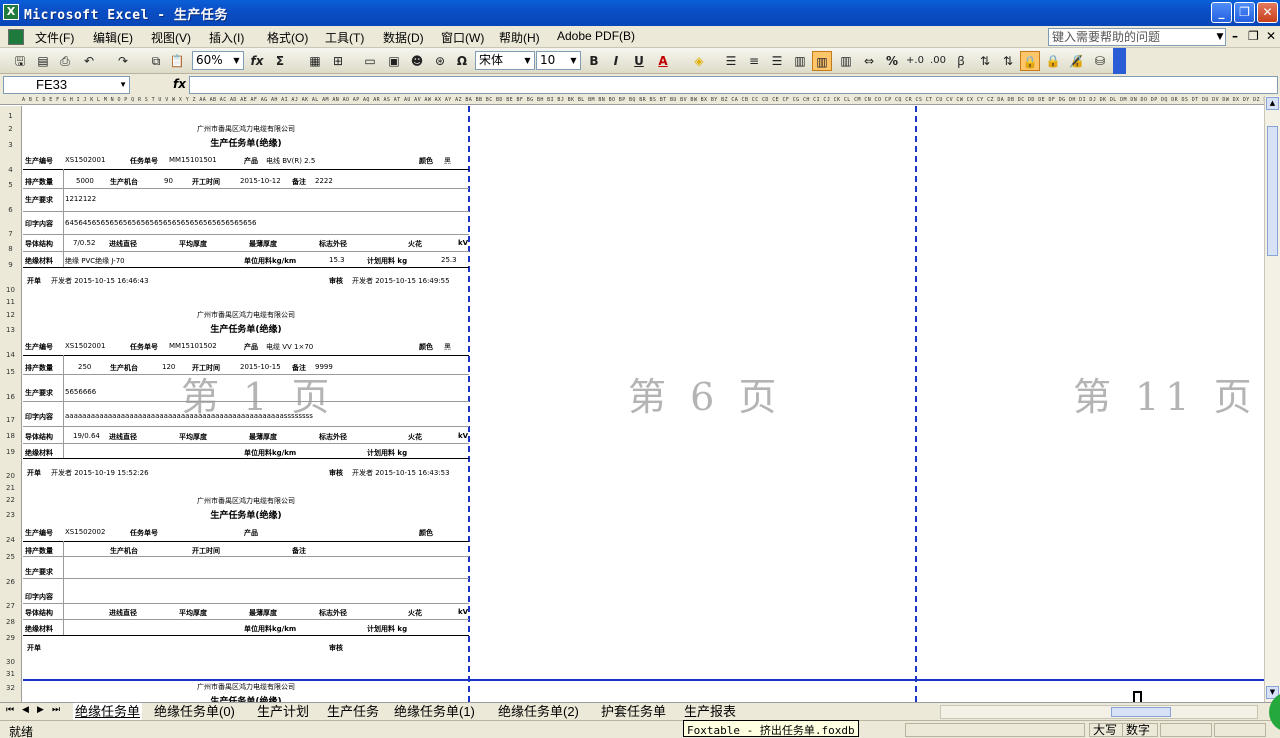  Describe the element at coordinates (1244, 12) in the screenshot. I see `restore-button: ❐` at that location.